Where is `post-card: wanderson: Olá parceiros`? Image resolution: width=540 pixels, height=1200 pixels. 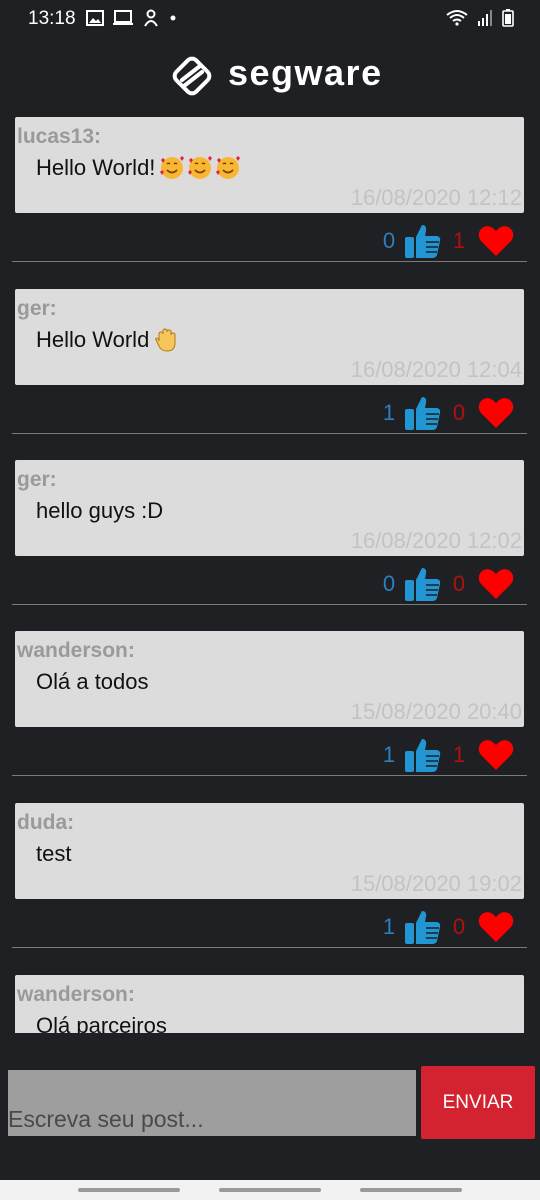
post-card: wanderson: Olá parceiros is located at coordinates (269, 1004).